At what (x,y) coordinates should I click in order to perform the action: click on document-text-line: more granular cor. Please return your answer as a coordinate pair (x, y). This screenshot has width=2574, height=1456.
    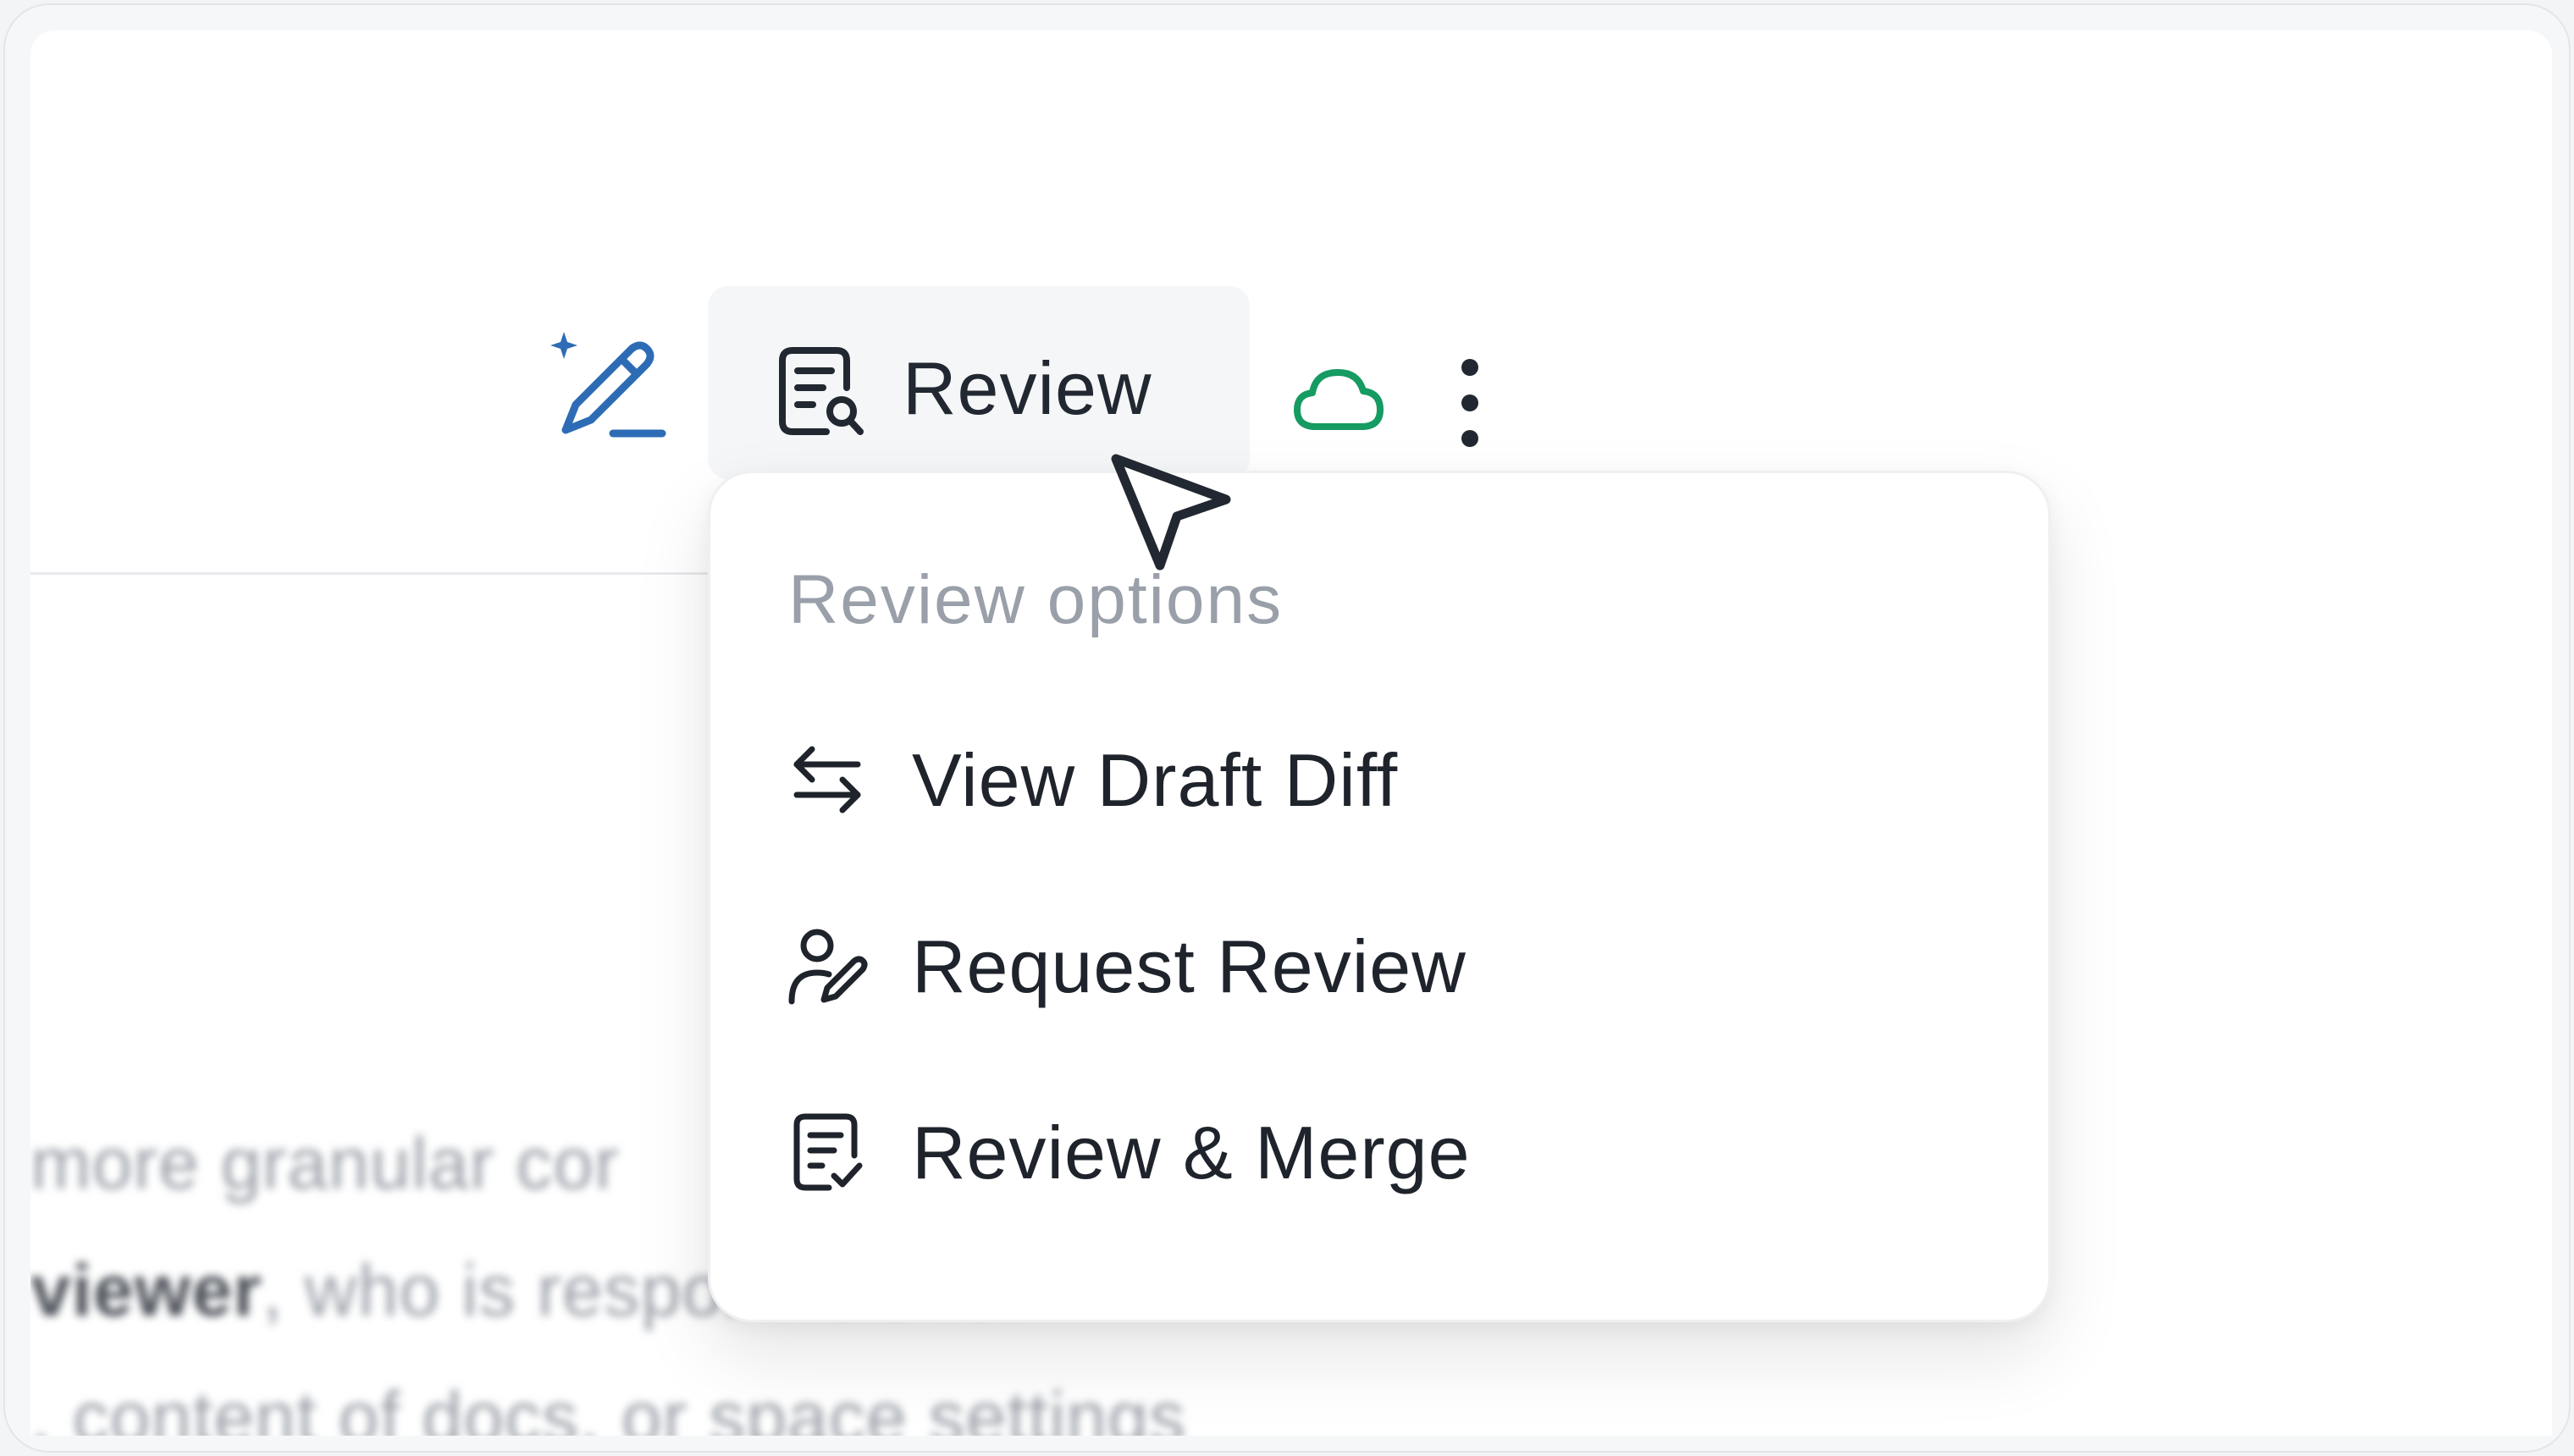
    Looking at the image, I should click on (325, 1164).